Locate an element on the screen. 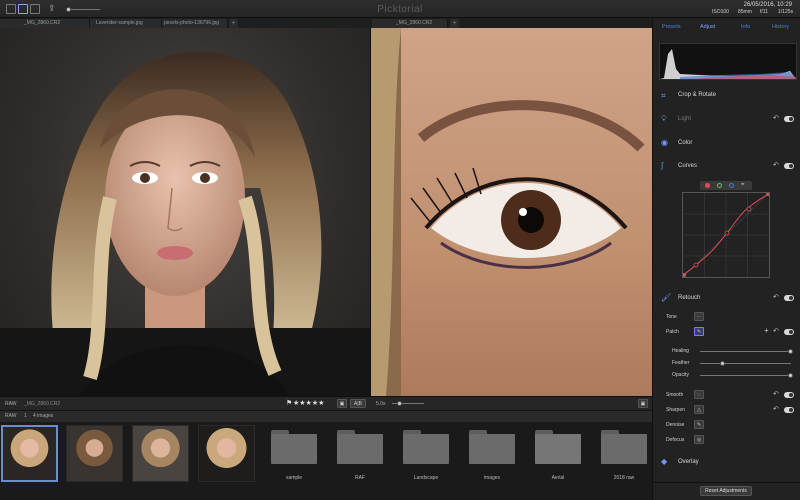 Image resolution: width=800 pixels, height=500 pixels. section-crop: Crop & Rotate is located at coordinates (697, 95).